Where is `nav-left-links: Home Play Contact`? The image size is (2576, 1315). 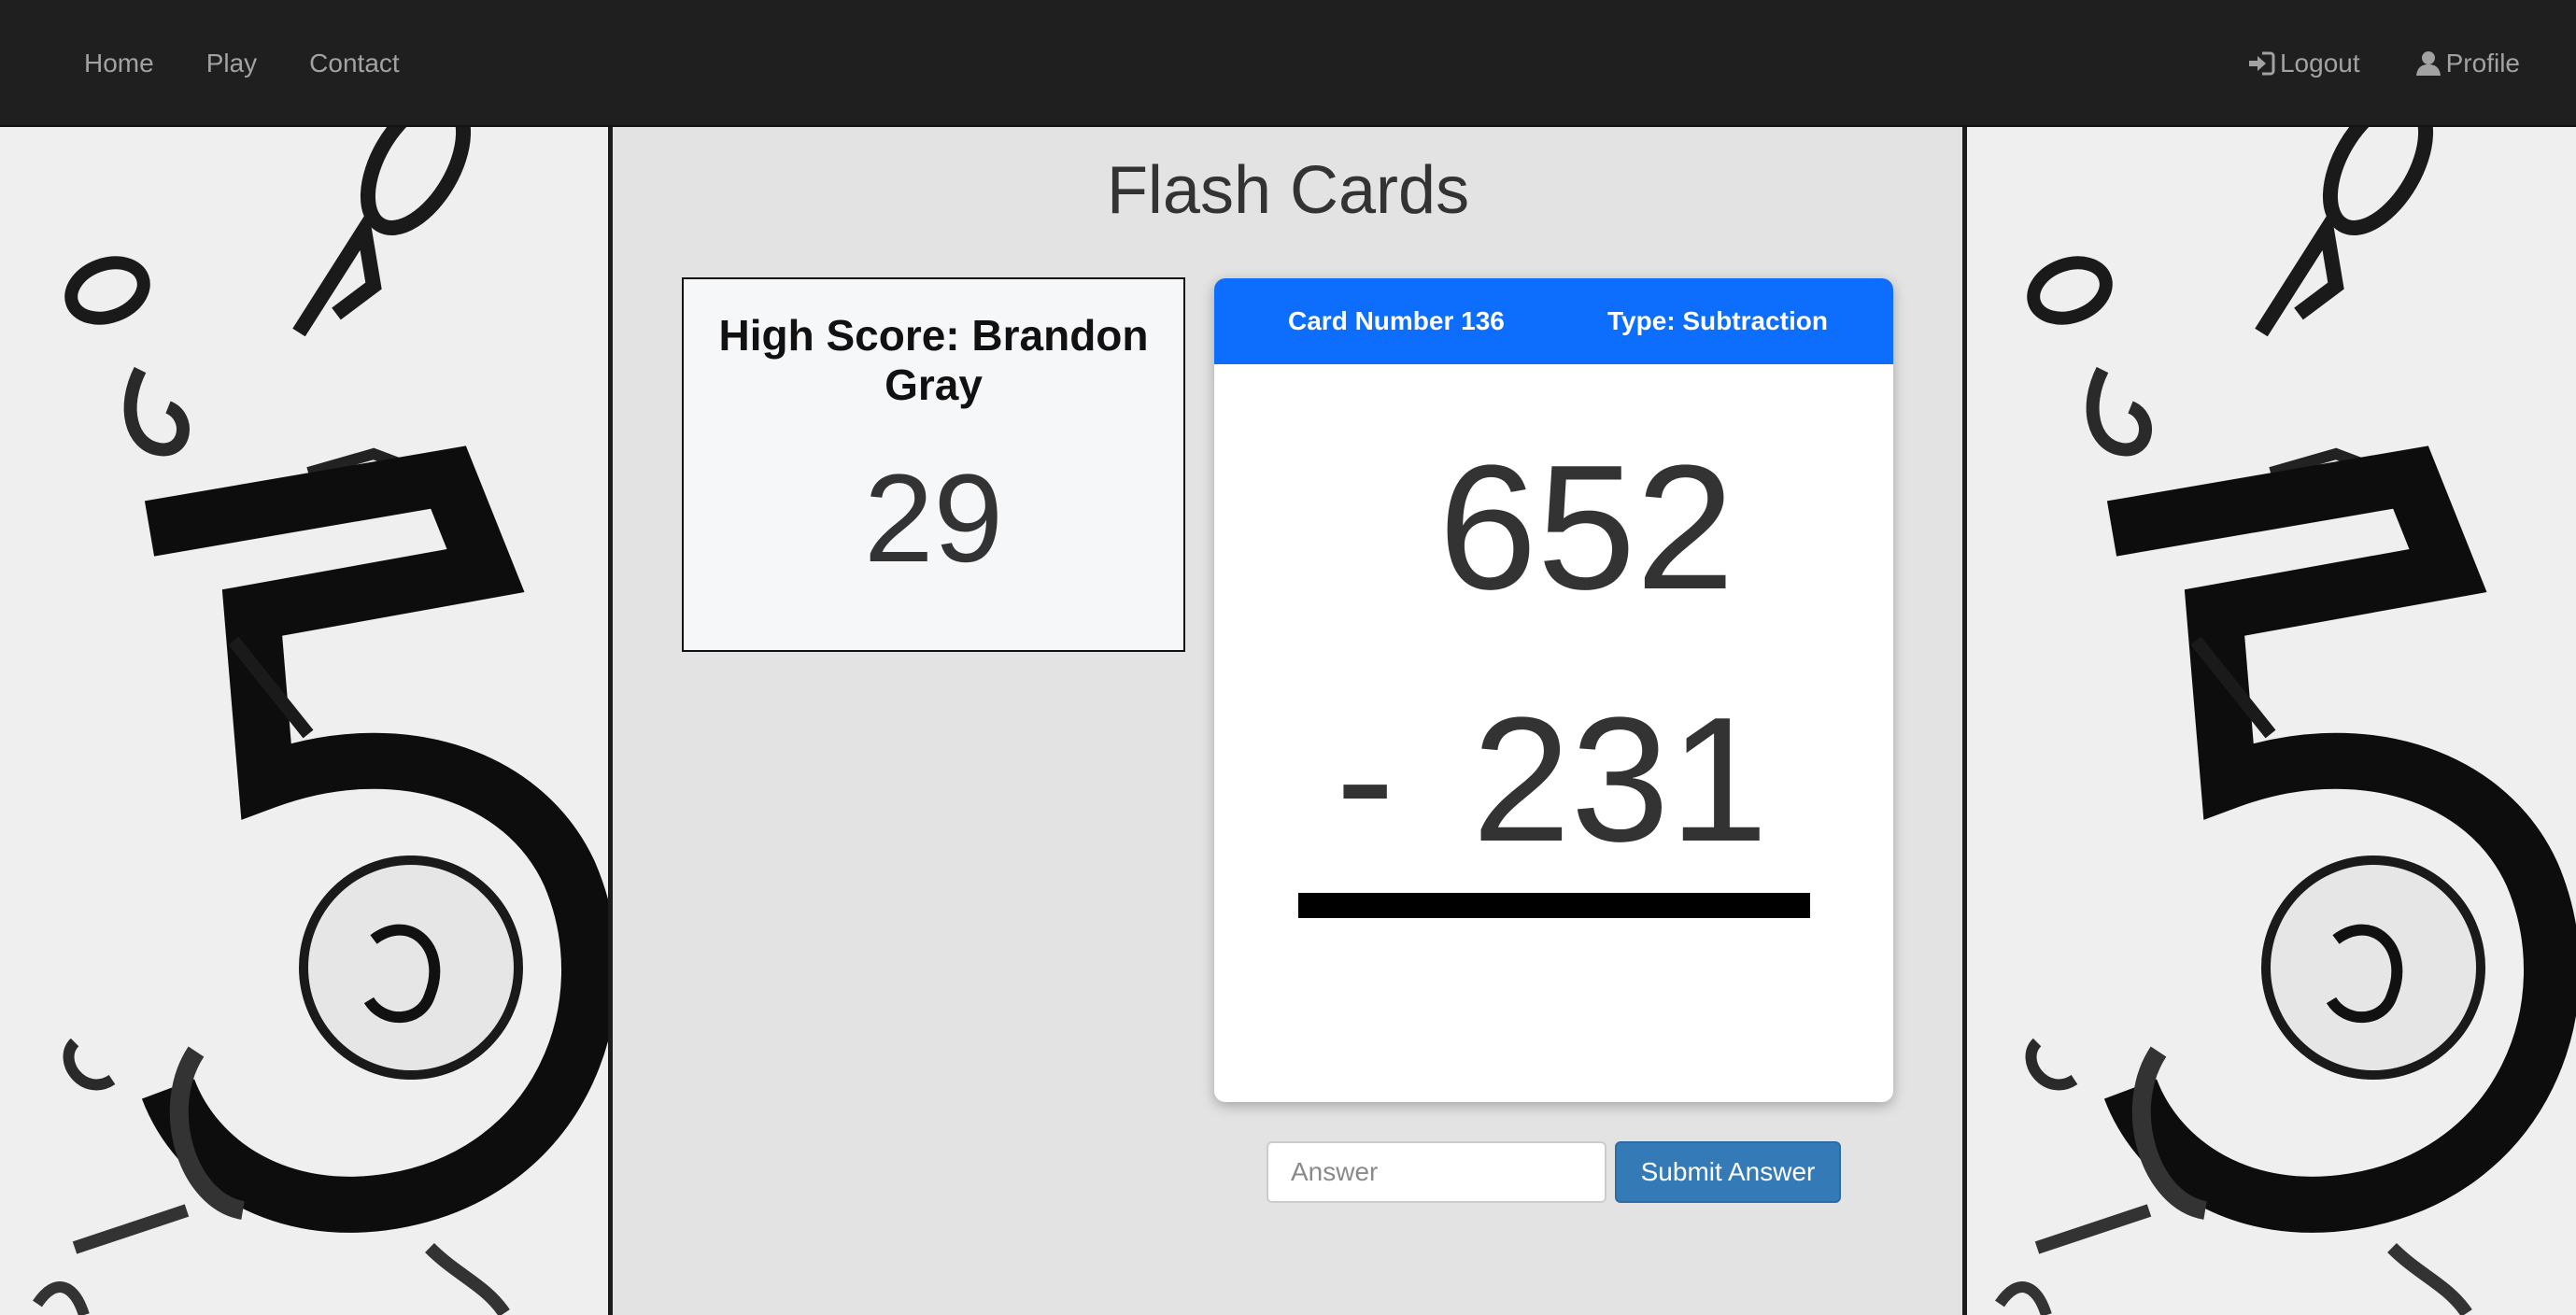
nav-left-links: Home Play Contact is located at coordinates (268, 63).